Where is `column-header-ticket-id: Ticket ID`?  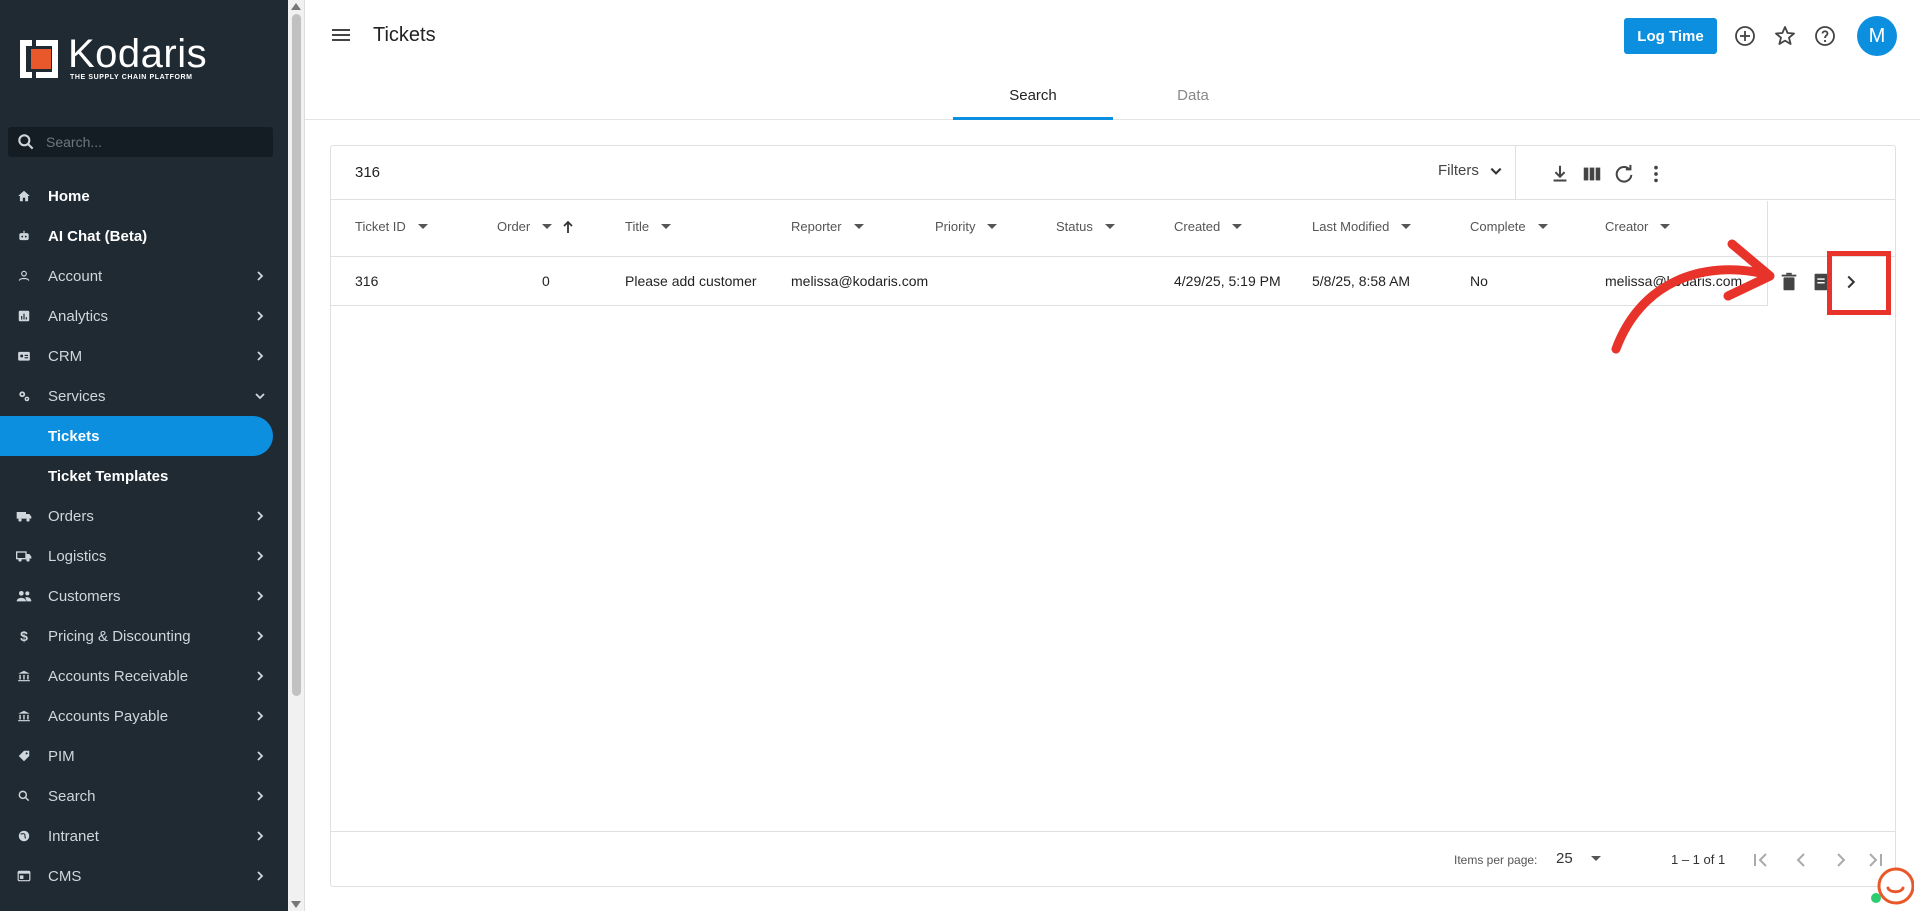 column-header-ticket-id: Ticket ID is located at coordinates (391, 226).